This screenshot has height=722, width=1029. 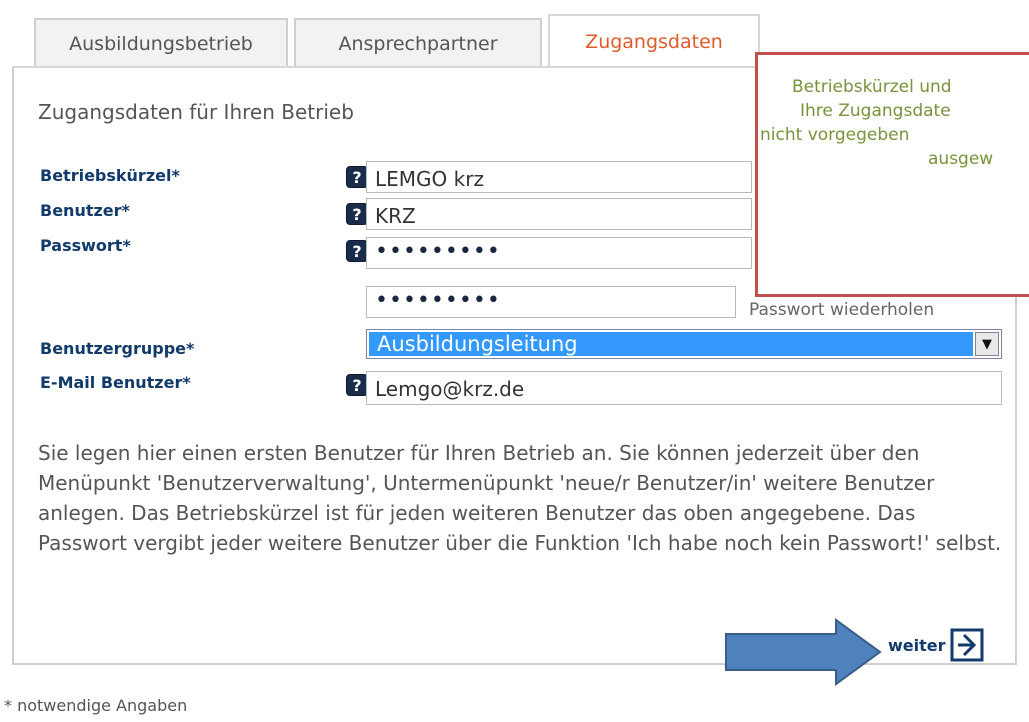 What do you see at coordinates (875, 111) in the screenshot?
I see `callout-line-2: Ihre Zugangsdate` at bounding box center [875, 111].